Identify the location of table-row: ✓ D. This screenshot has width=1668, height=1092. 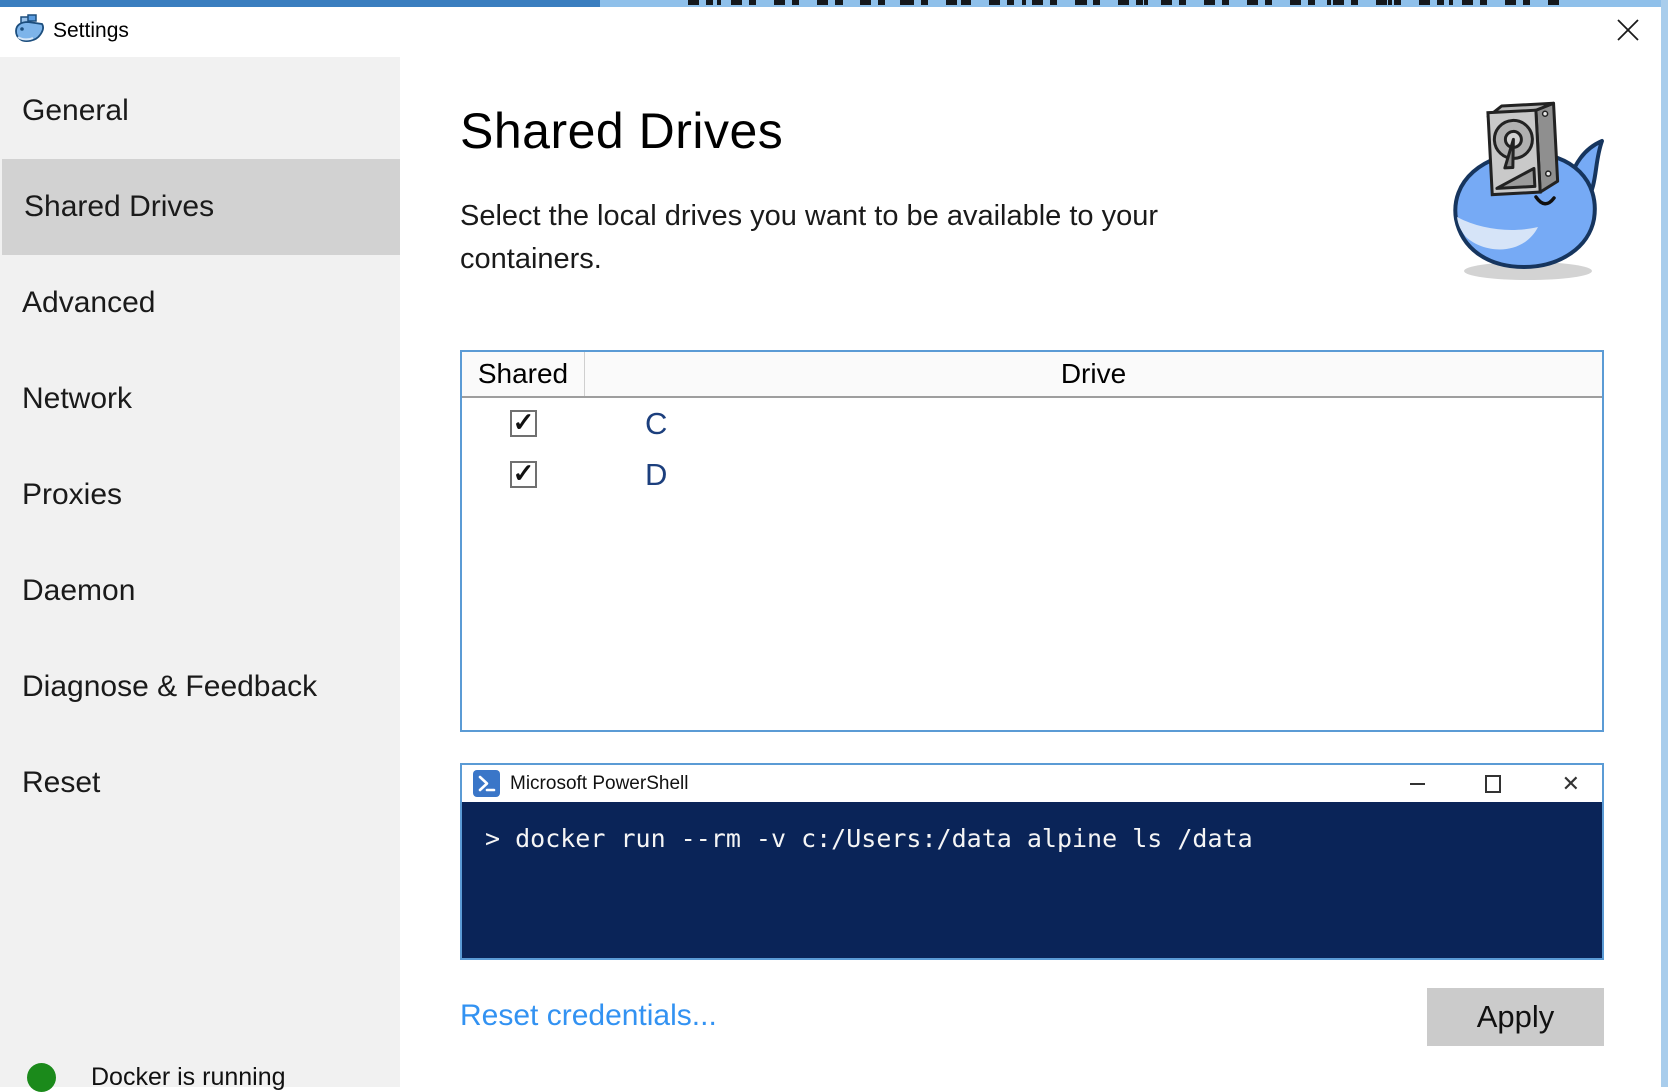
(1032, 474).